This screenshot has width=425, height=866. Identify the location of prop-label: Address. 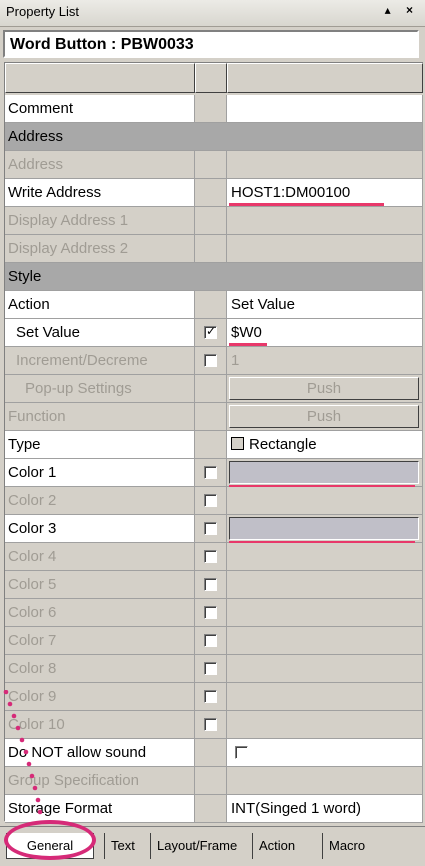
(100, 165).